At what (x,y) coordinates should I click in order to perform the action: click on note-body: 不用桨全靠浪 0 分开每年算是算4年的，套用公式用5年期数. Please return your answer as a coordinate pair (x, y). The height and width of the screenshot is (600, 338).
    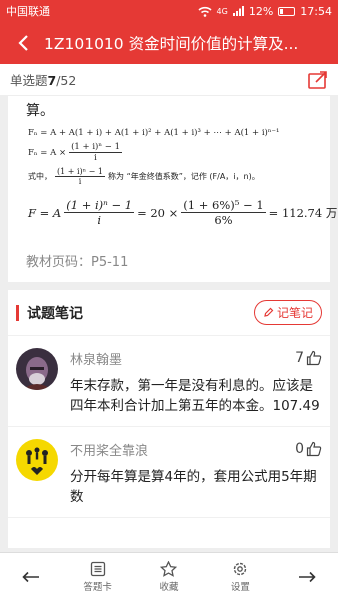
    Looking at the image, I should click on (196, 473).